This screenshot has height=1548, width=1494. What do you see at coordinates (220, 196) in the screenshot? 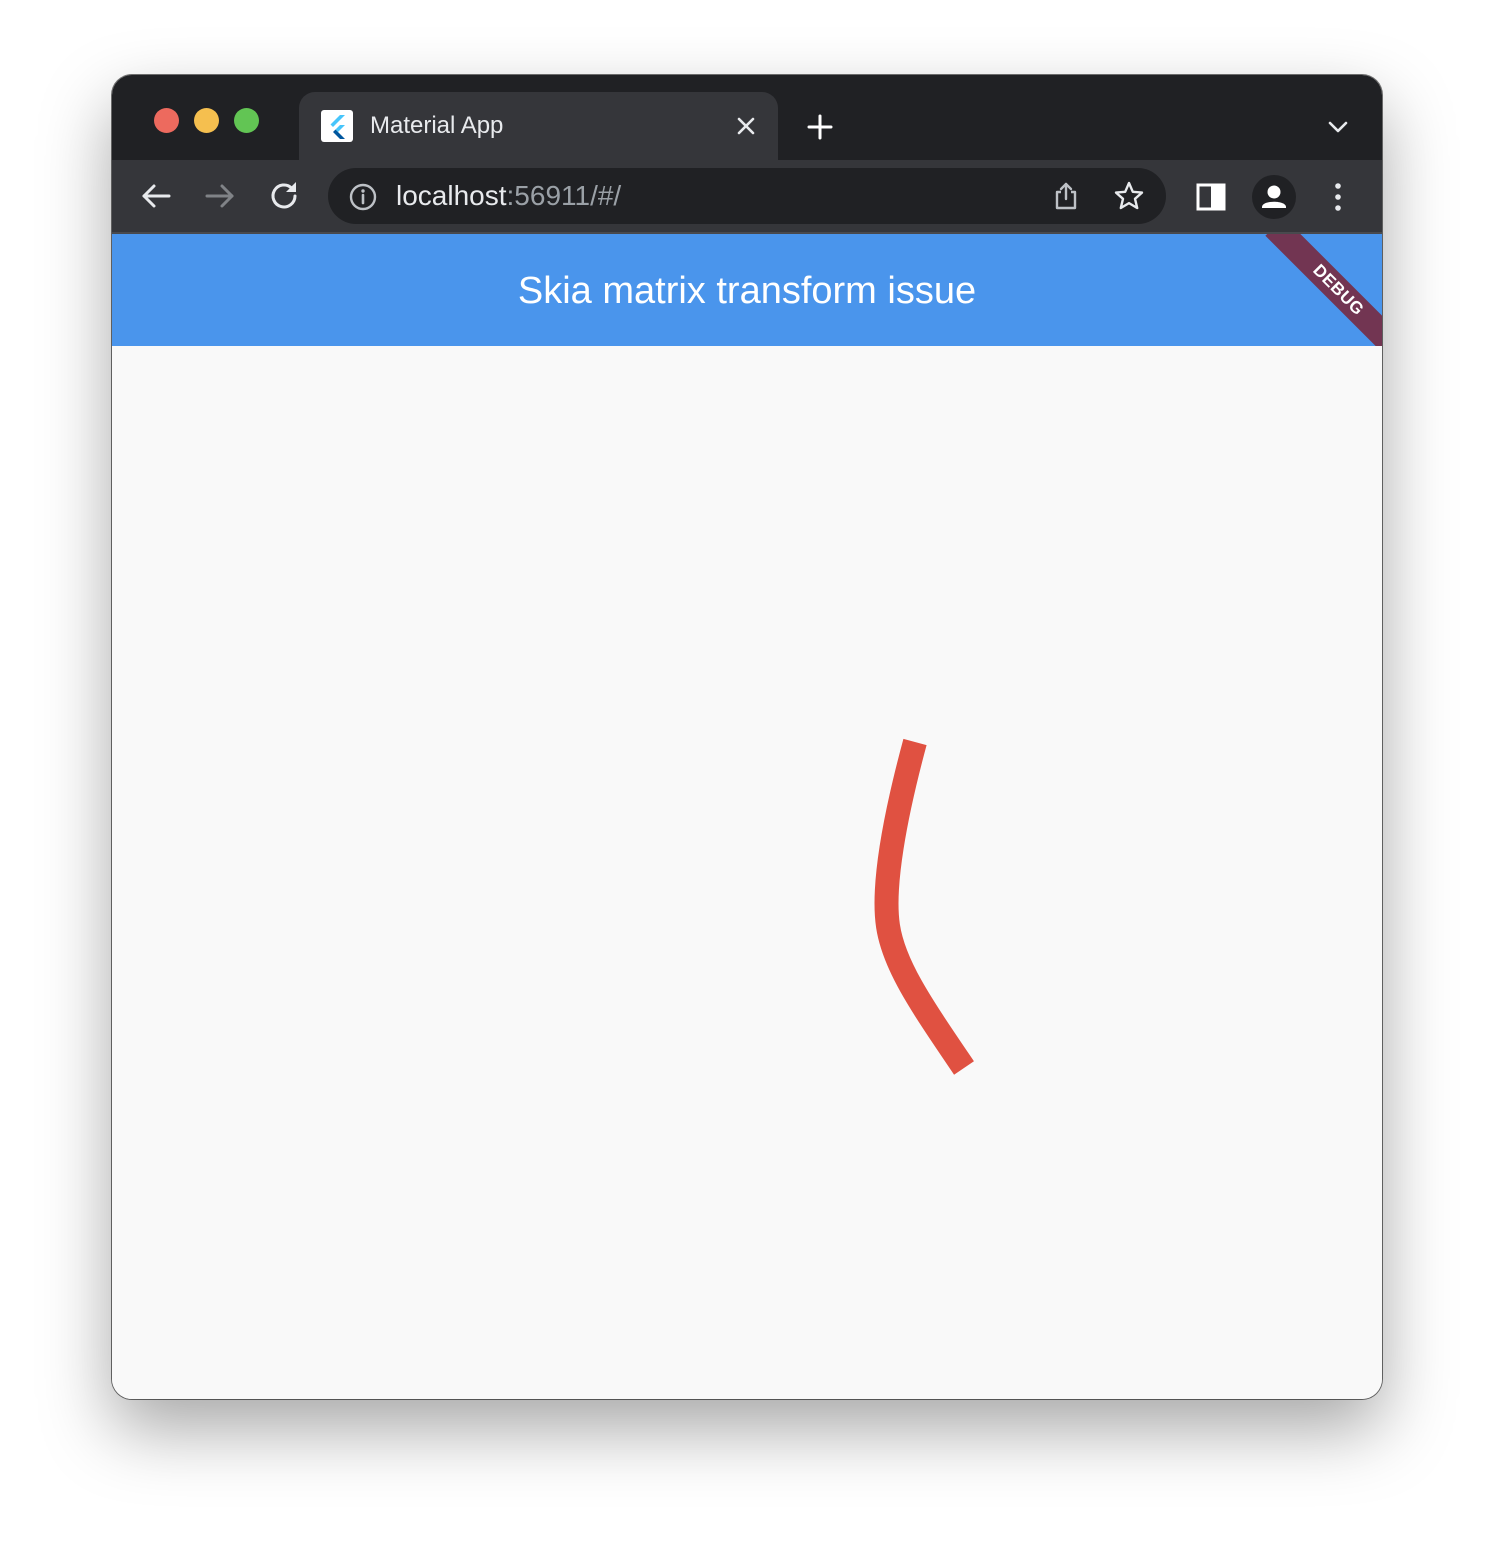
I see `arrow-right-icon` at bounding box center [220, 196].